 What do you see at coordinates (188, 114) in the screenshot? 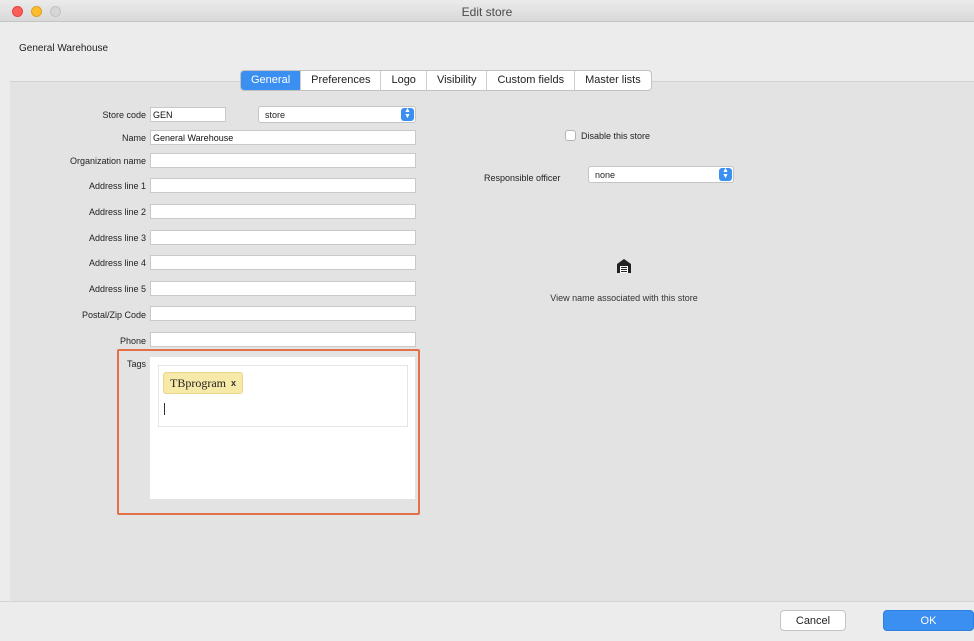
I see `store-code-field: GEN` at bounding box center [188, 114].